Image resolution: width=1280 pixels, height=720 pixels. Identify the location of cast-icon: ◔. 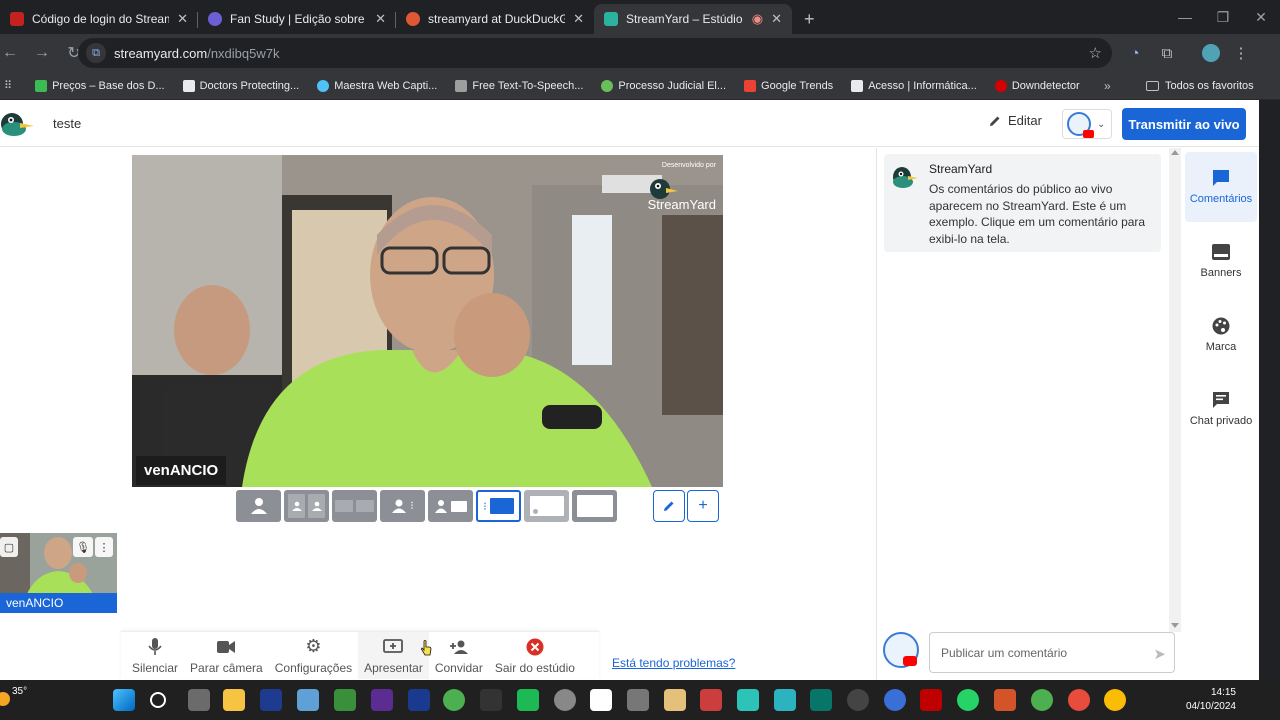
(1135, 53).